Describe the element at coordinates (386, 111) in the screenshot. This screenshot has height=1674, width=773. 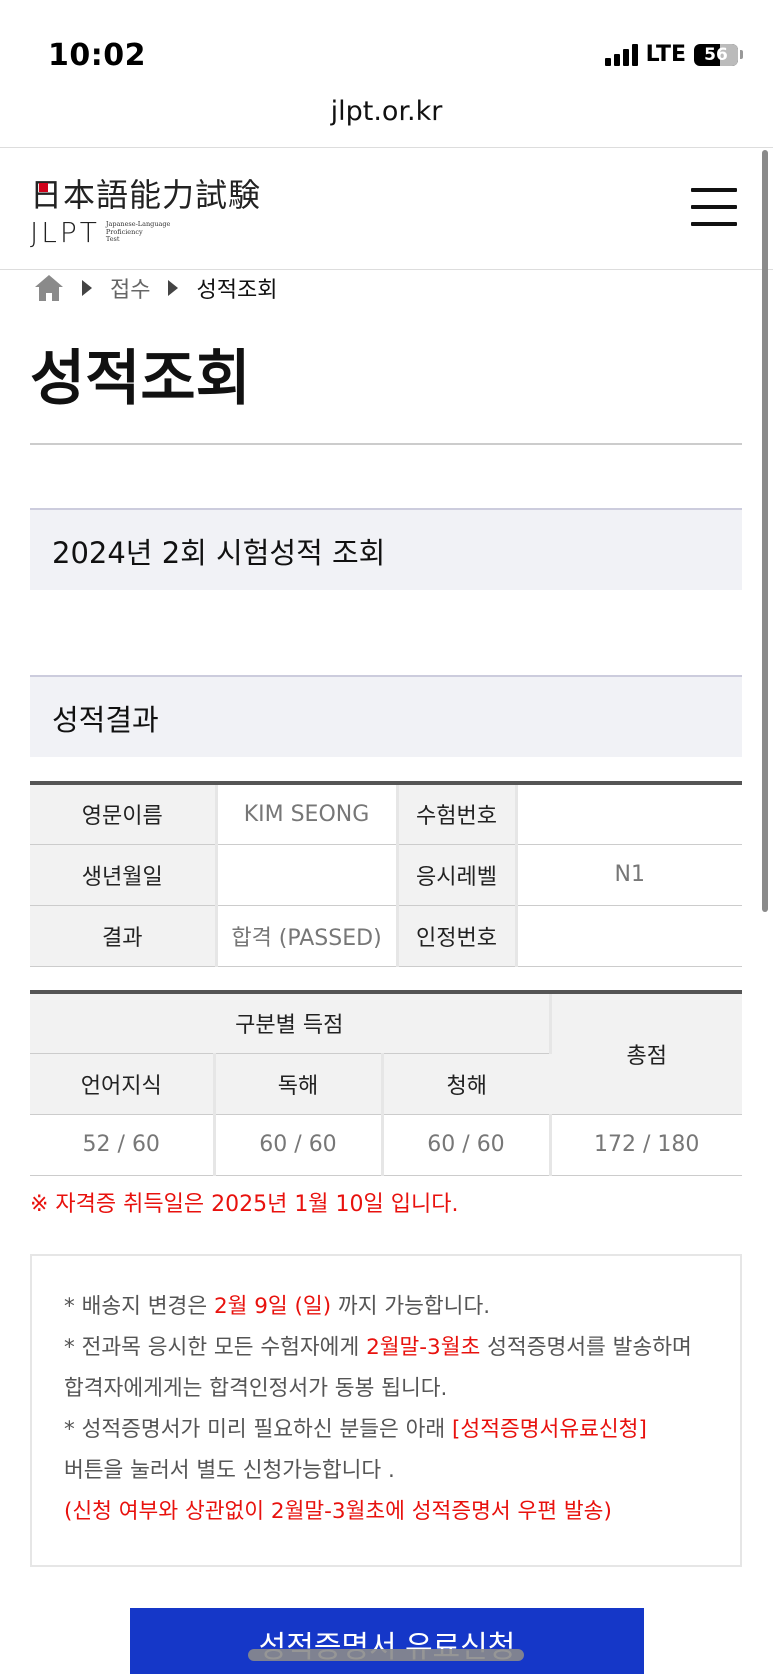
I see `url-bar: jlpt.or.kr` at that location.